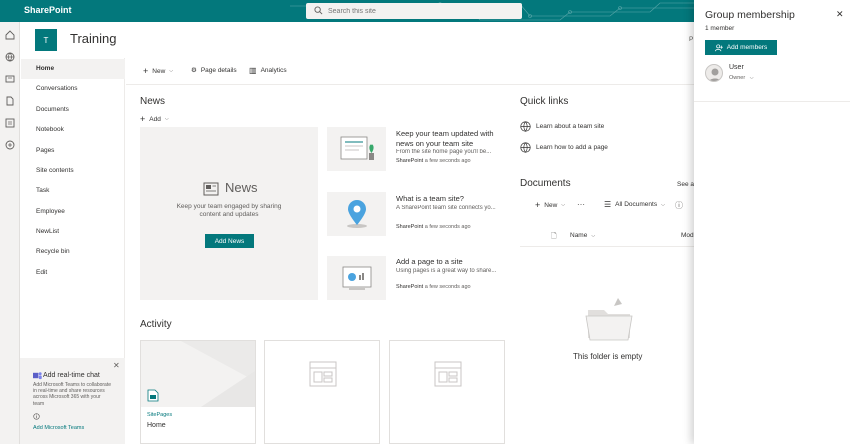  I want to click on quick-links-title: Quick links, so click(544, 101).